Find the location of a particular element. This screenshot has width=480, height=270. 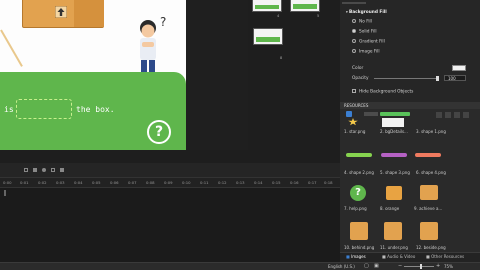

sentence-start-text: is is located at coordinates (9, 109).